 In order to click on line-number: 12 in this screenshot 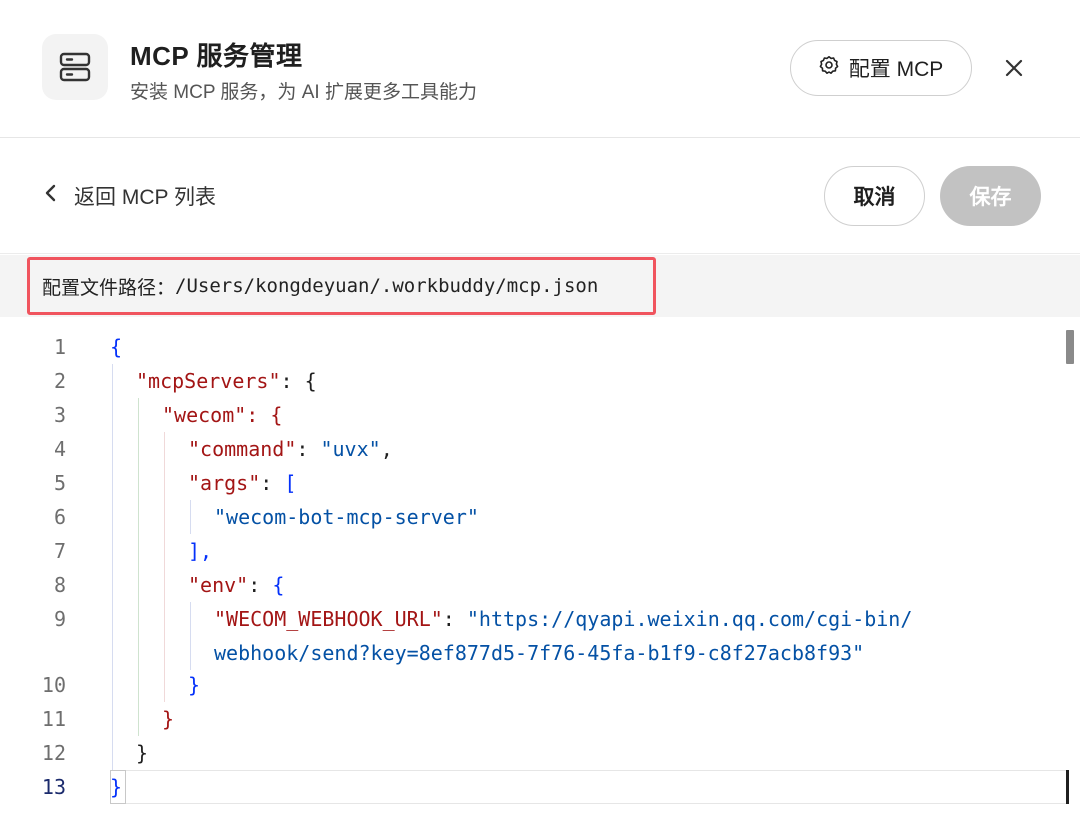, I will do `click(53, 753)`.